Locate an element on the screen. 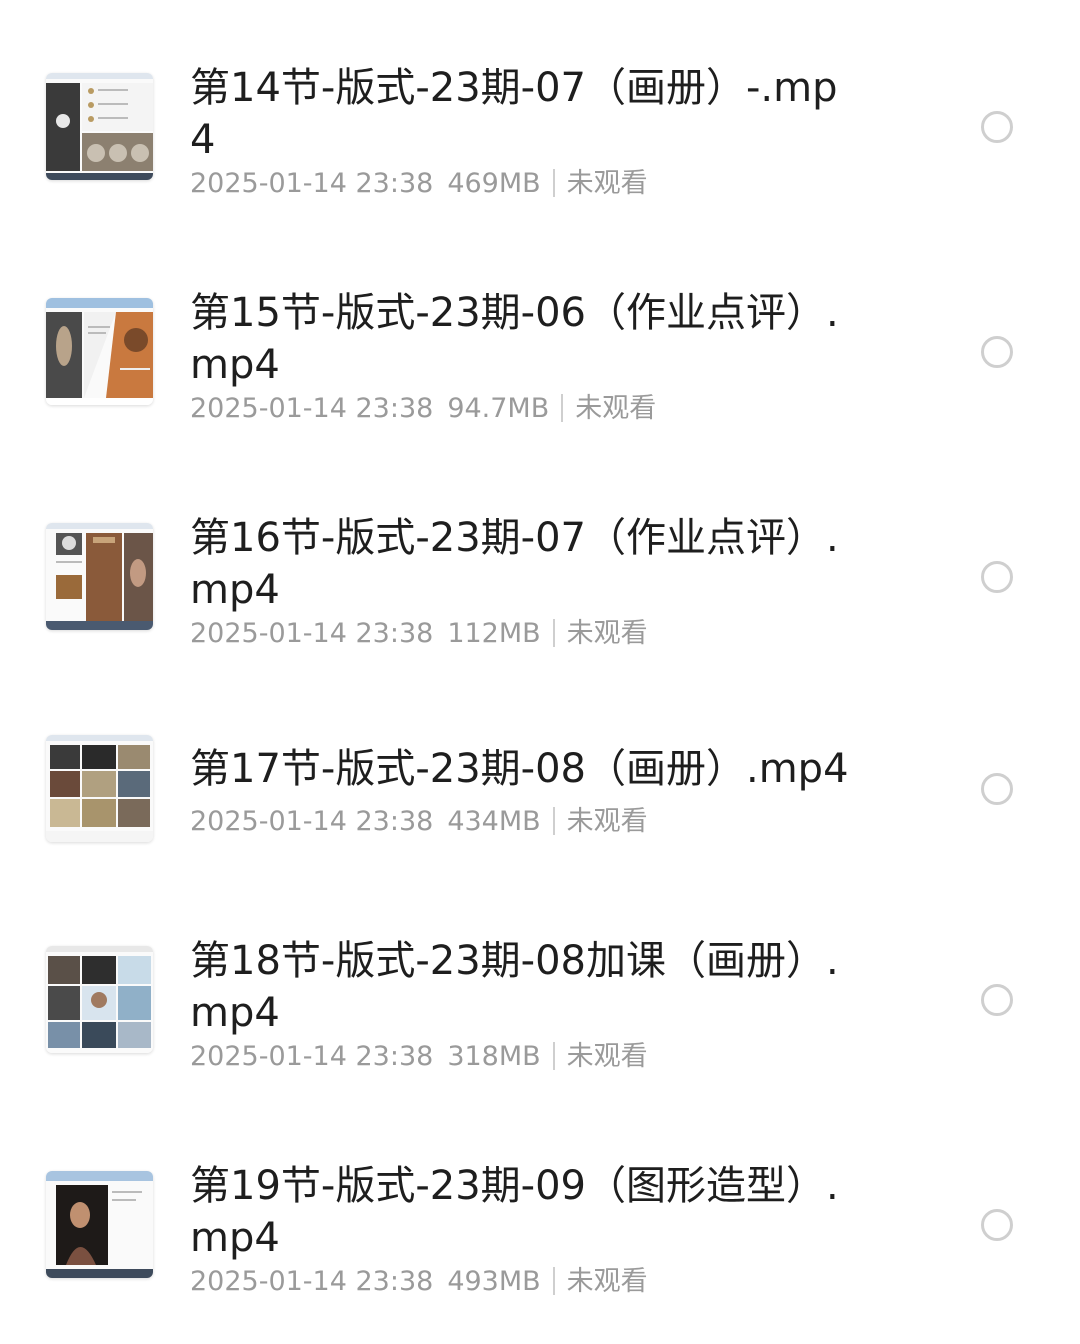 The image size is (1080, 1344). file-title: 第15节-版式-23期-06（作业点评）.mp4 is located at coordinates (514, 339).